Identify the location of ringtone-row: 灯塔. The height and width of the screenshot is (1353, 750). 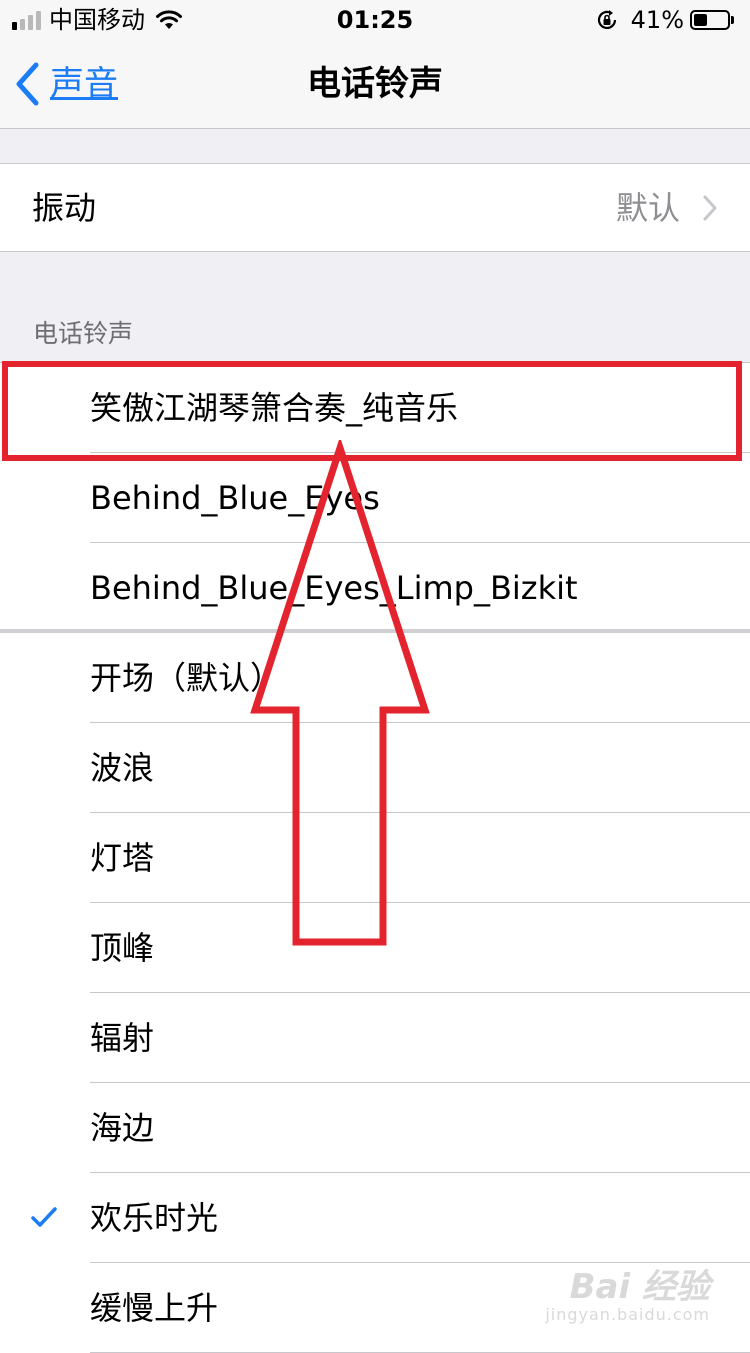
(375, 858).